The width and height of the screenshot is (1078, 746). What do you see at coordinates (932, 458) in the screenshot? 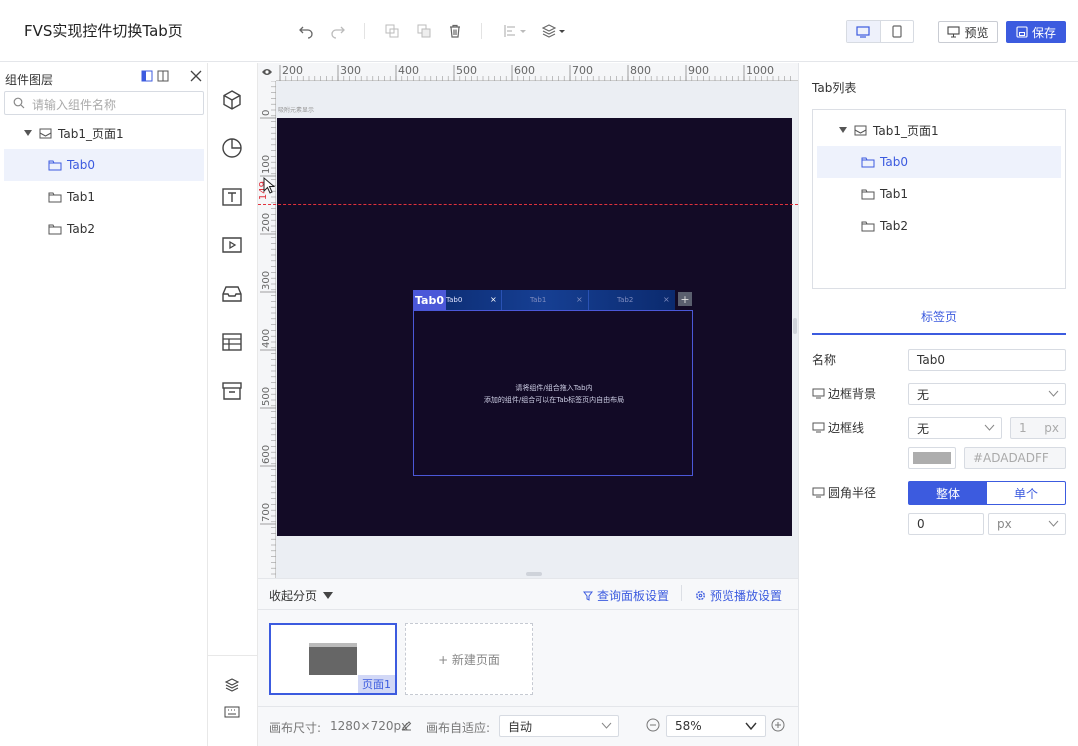
I see `border-color-swatch` at bounding box center [932, 458].